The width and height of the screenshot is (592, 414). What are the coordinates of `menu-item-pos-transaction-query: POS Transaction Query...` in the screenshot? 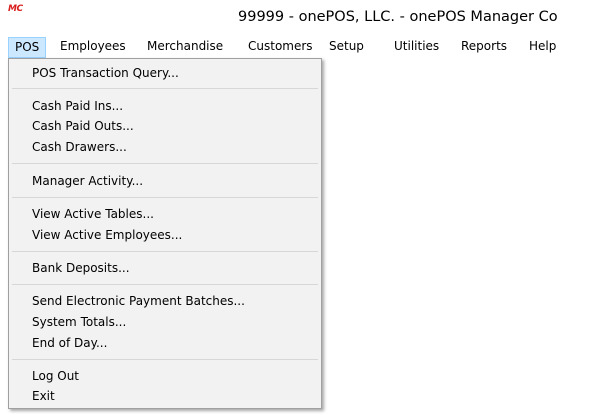 It's located at (105, 73).